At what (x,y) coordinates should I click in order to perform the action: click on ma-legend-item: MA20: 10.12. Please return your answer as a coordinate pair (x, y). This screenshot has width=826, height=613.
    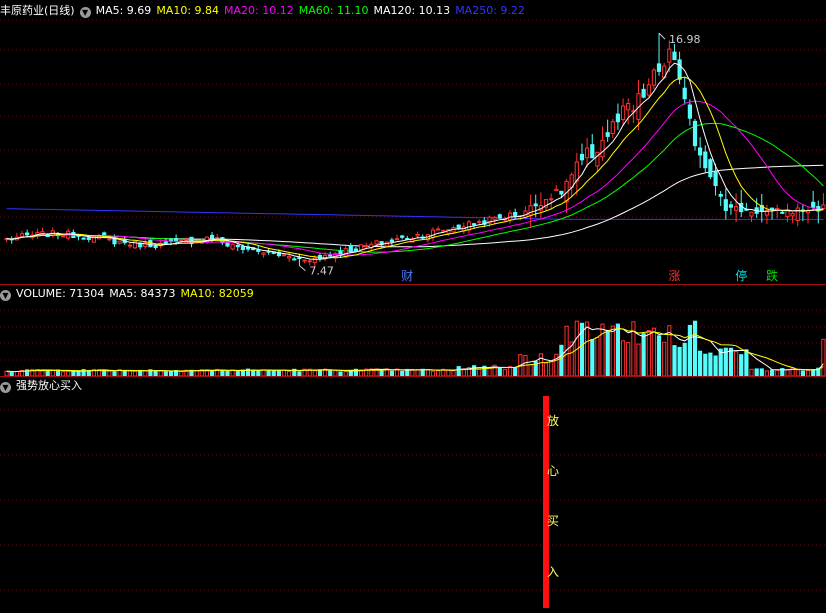
    Looking at the image, I should click on (259, 10).